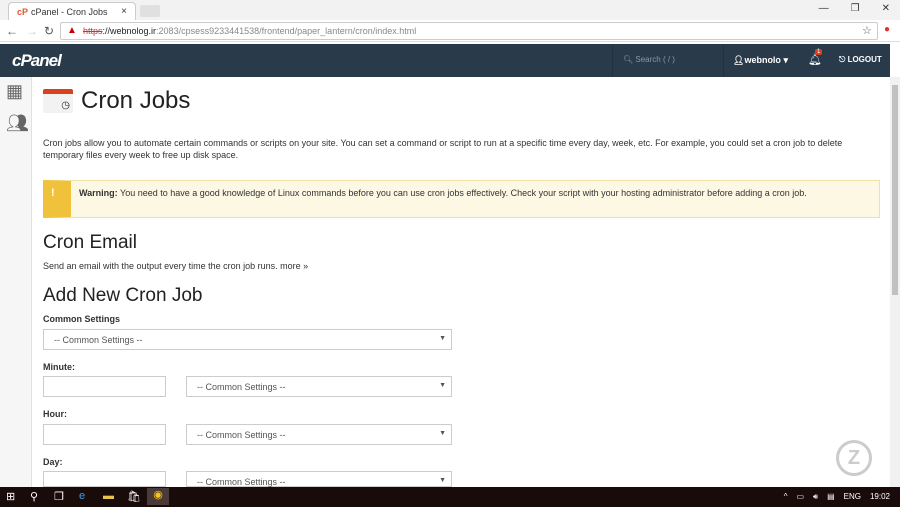  Describe the element at coordinates (134, 496) in the screenshot. I see `store-icon: 🛍︎` at that location.